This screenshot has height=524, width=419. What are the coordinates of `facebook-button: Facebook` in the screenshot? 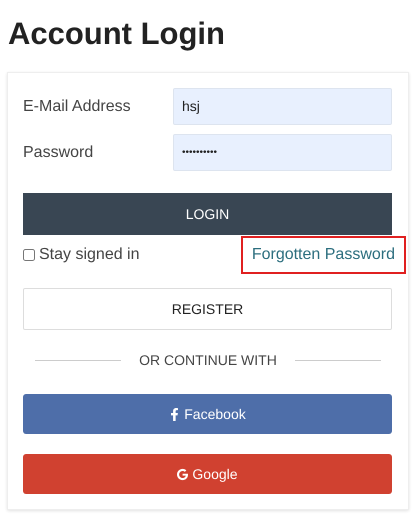 It's located at (207, 414).